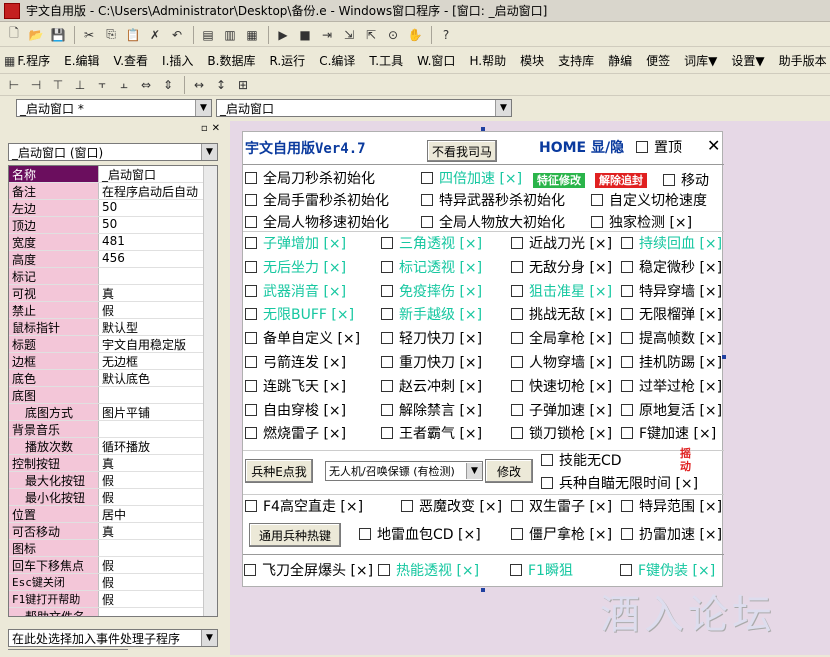  I want to click on property-row: 背景音乐, so click(113, 429).